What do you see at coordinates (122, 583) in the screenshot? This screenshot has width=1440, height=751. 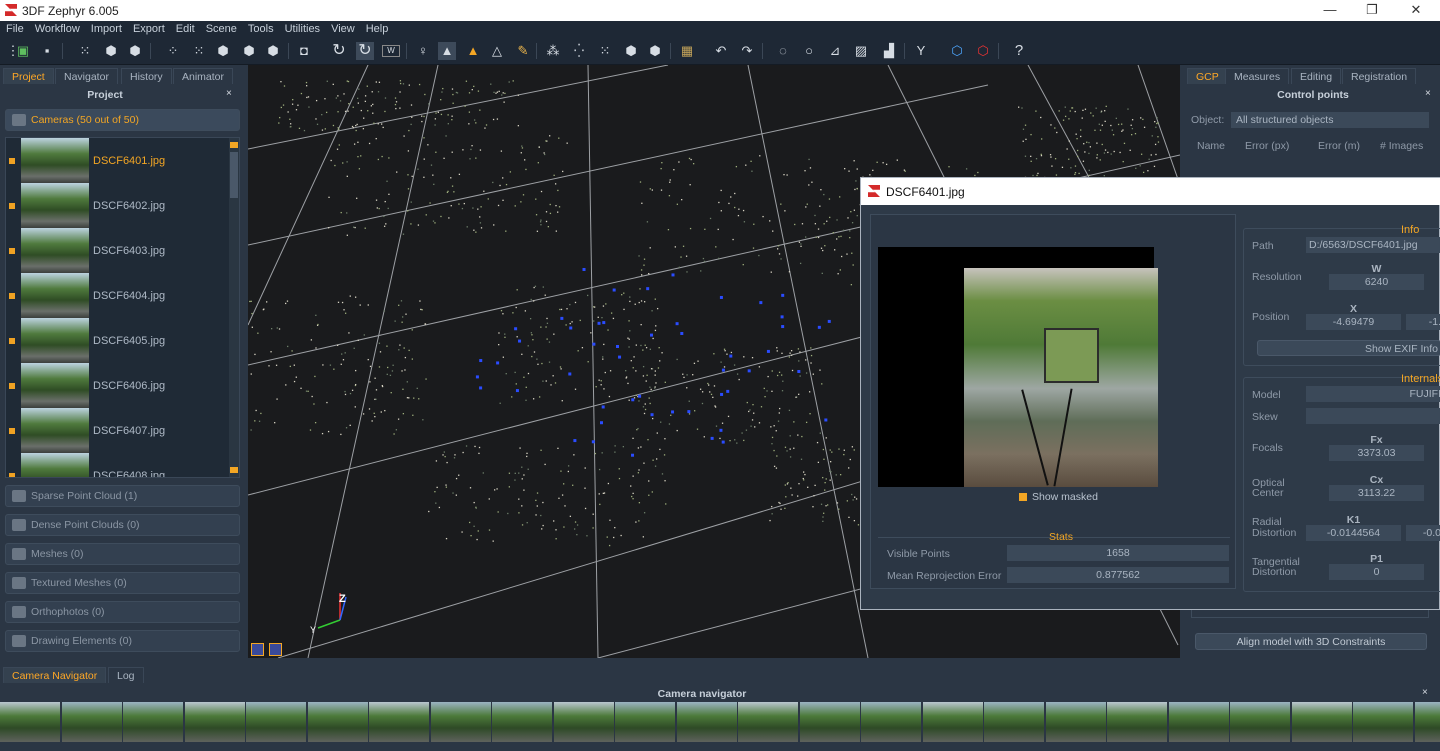 I see `textured-meshes-section-button: Textured Meshes (0)` at bounding box center [122, 583].